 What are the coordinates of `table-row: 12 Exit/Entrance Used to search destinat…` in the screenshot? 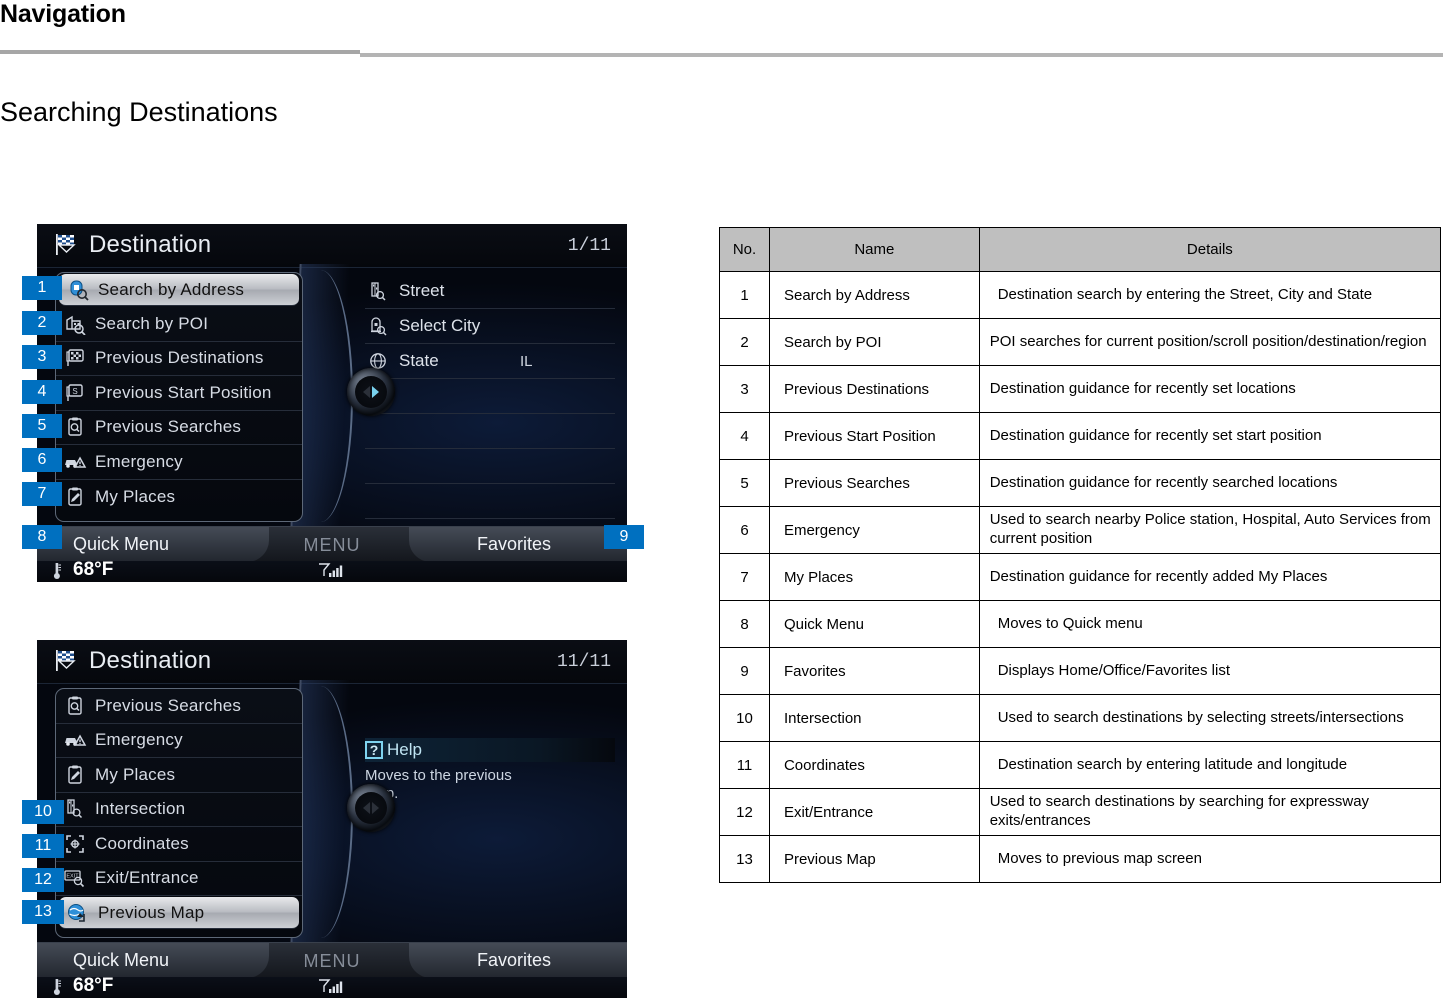 It's located at (1080, 812).